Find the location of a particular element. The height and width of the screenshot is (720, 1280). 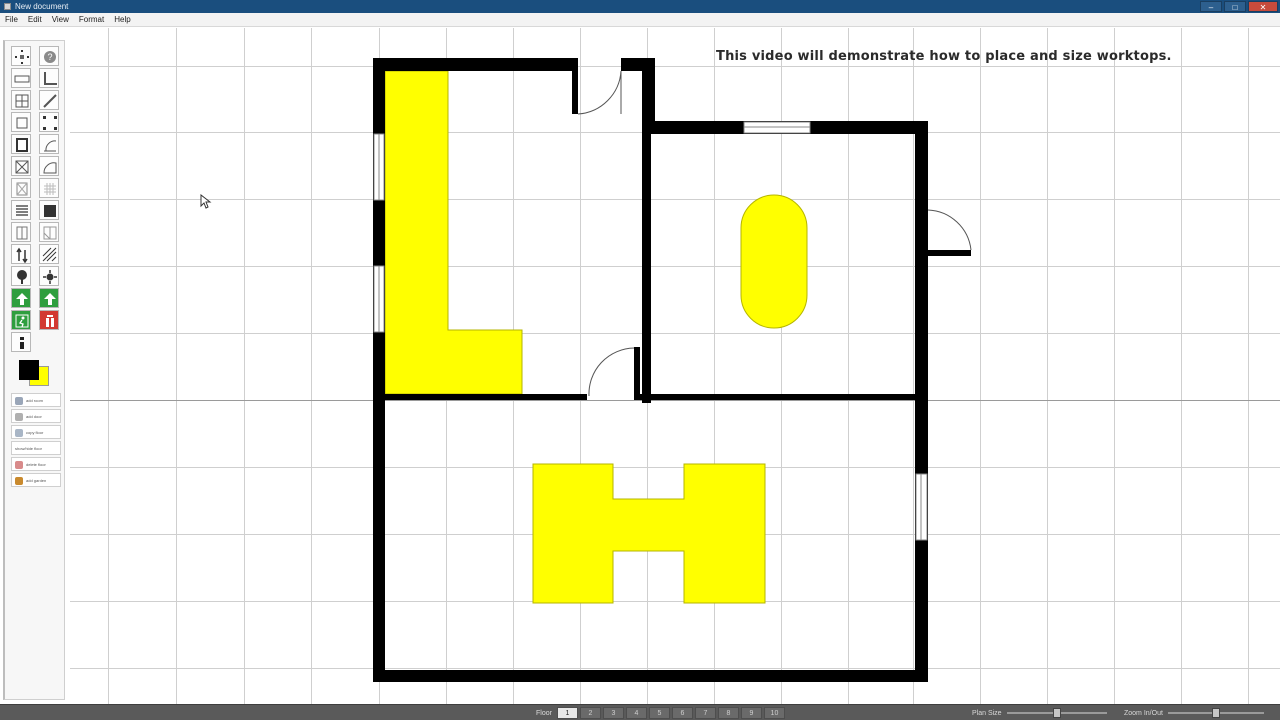

wall-bottom is located at coordinates (650, 676).